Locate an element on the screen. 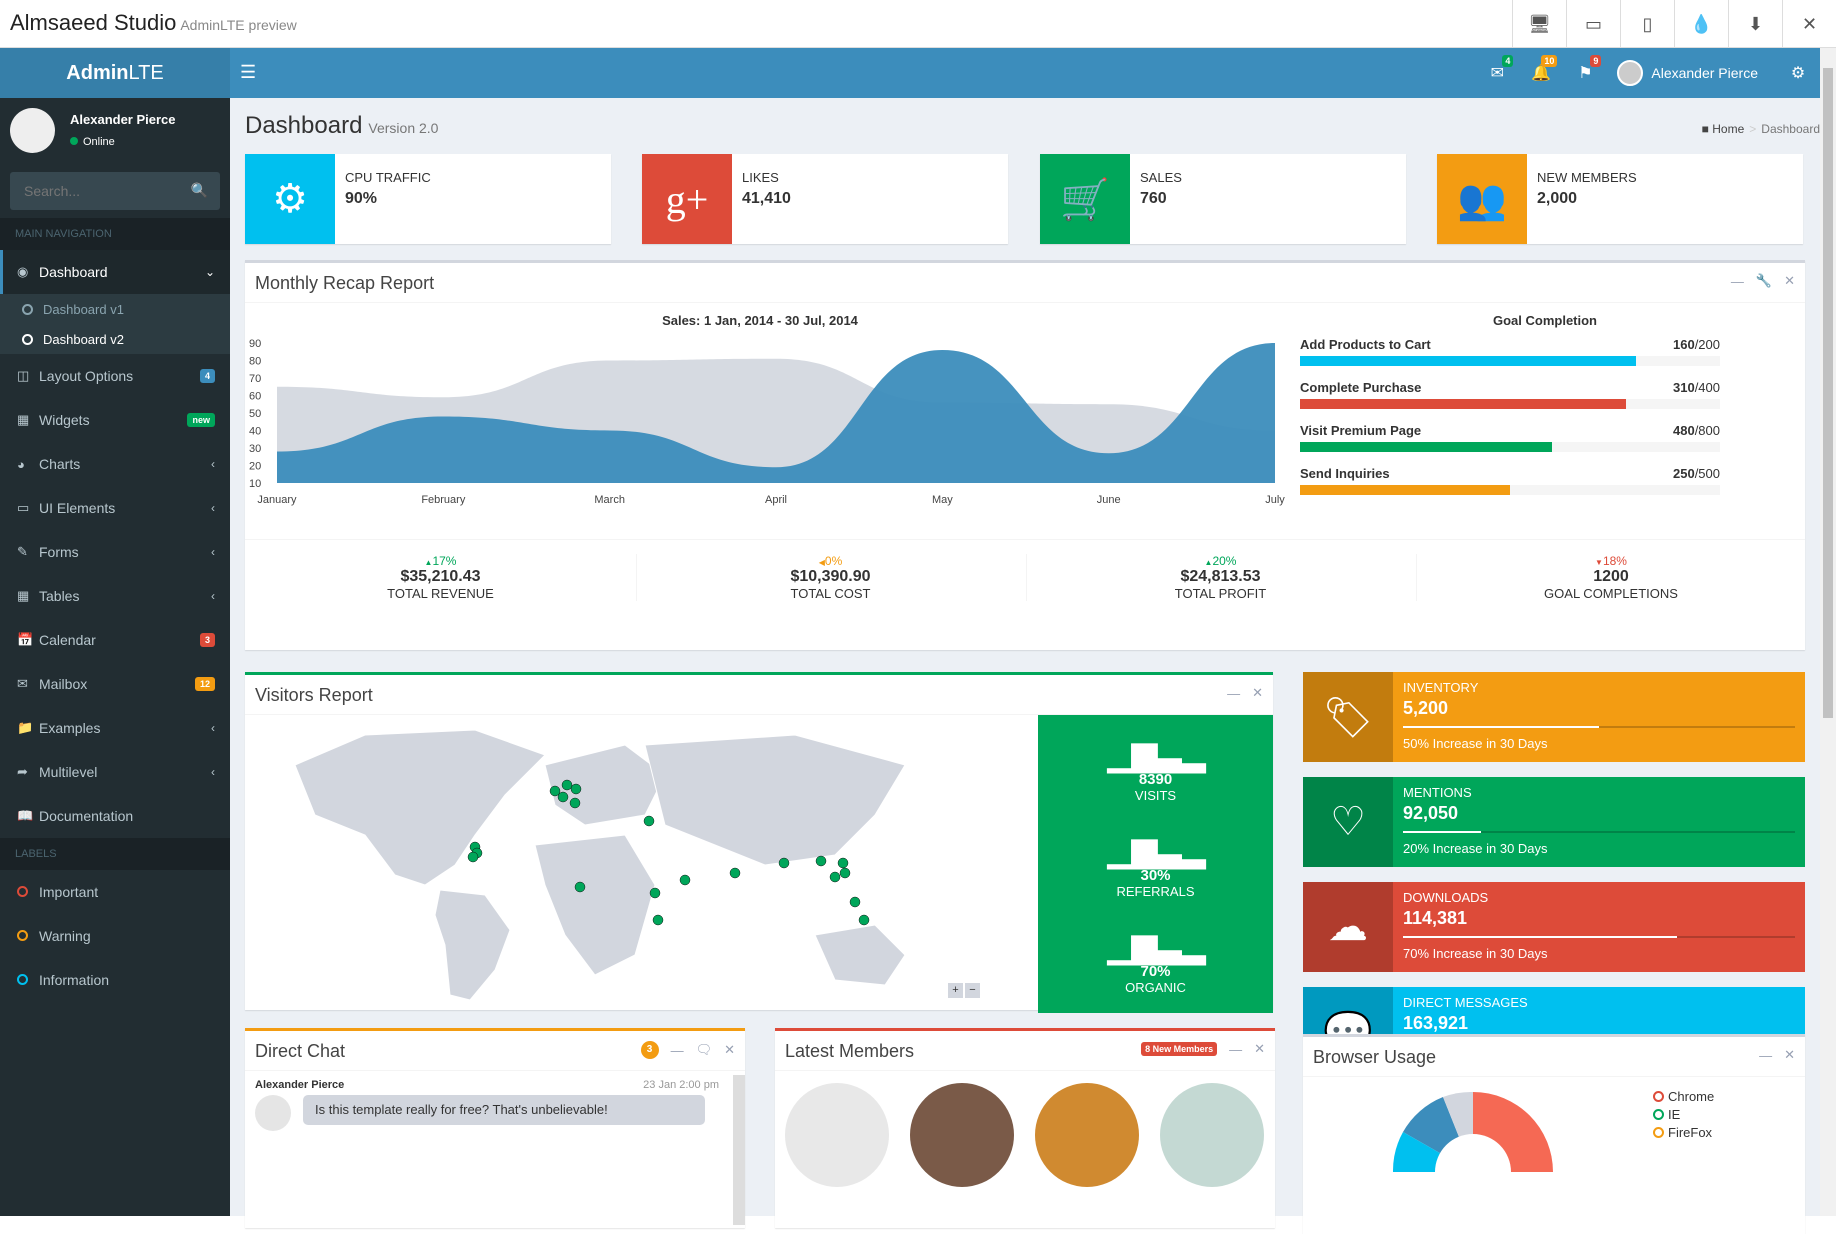  mail-menu: ✉ 4 is located at coordinates (1497, 69).